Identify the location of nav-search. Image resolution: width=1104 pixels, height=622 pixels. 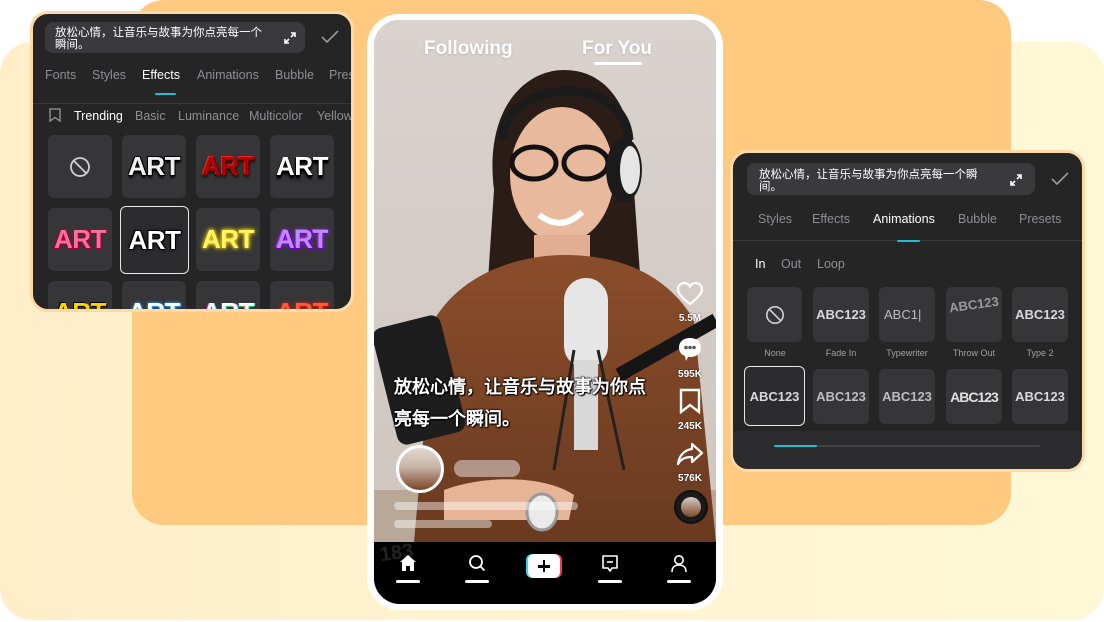
(477, 572).